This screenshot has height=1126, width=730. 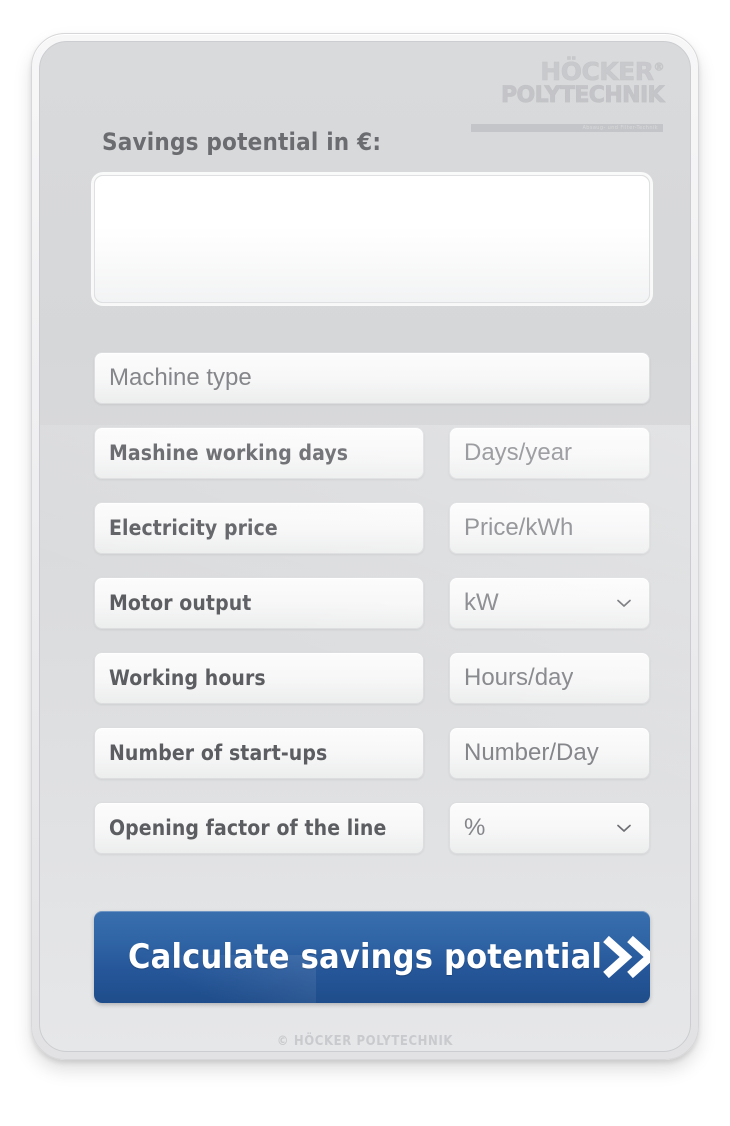 What do you see at coordinates (193, 528) in the screenshot?
I see `field-label-text: Electricity price` at bounding box center [193, 528].